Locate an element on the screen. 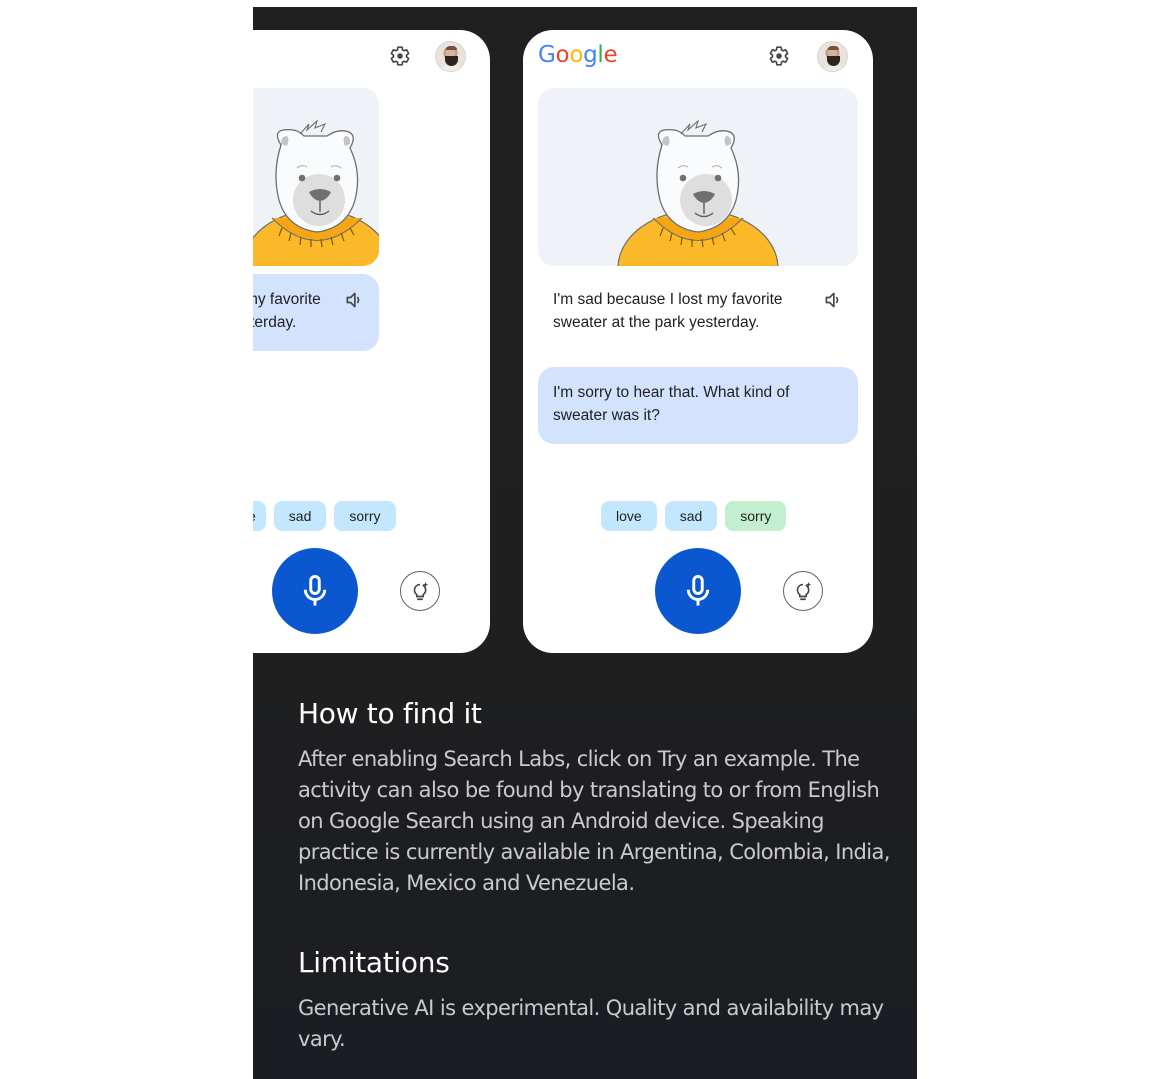 The height and width of the screenshot is (1079, 1170). user-message-line2: he park yesterday. is located at coordinates (275, 322).